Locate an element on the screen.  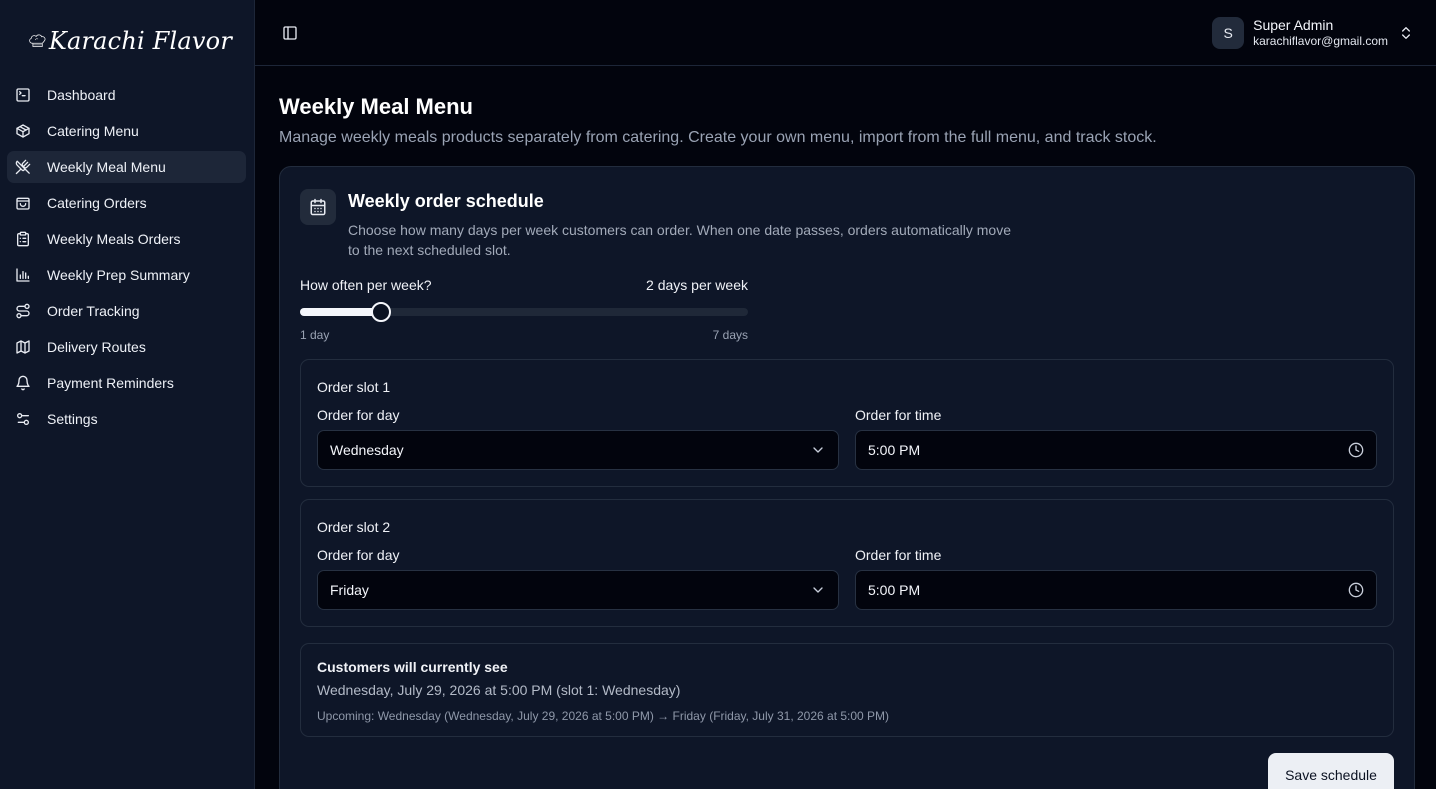
calendar-icon is located at coordinates (318, 207).